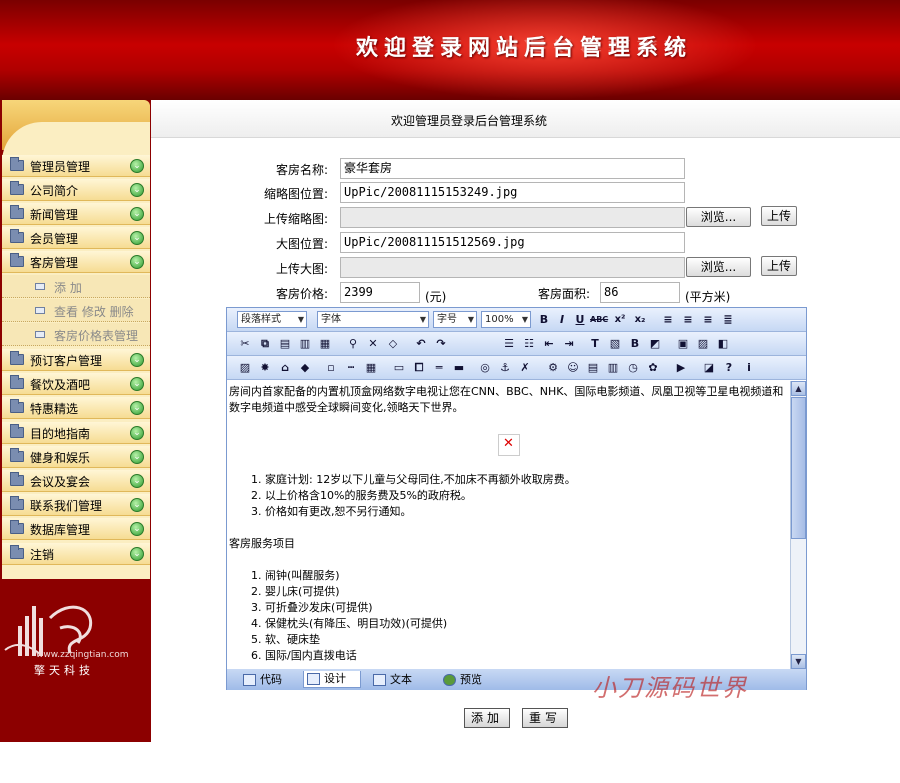 This screenshot has height=783, width=900. I want to click on sidebar-item-logout: 注销 ⌄, so click(76, 554).